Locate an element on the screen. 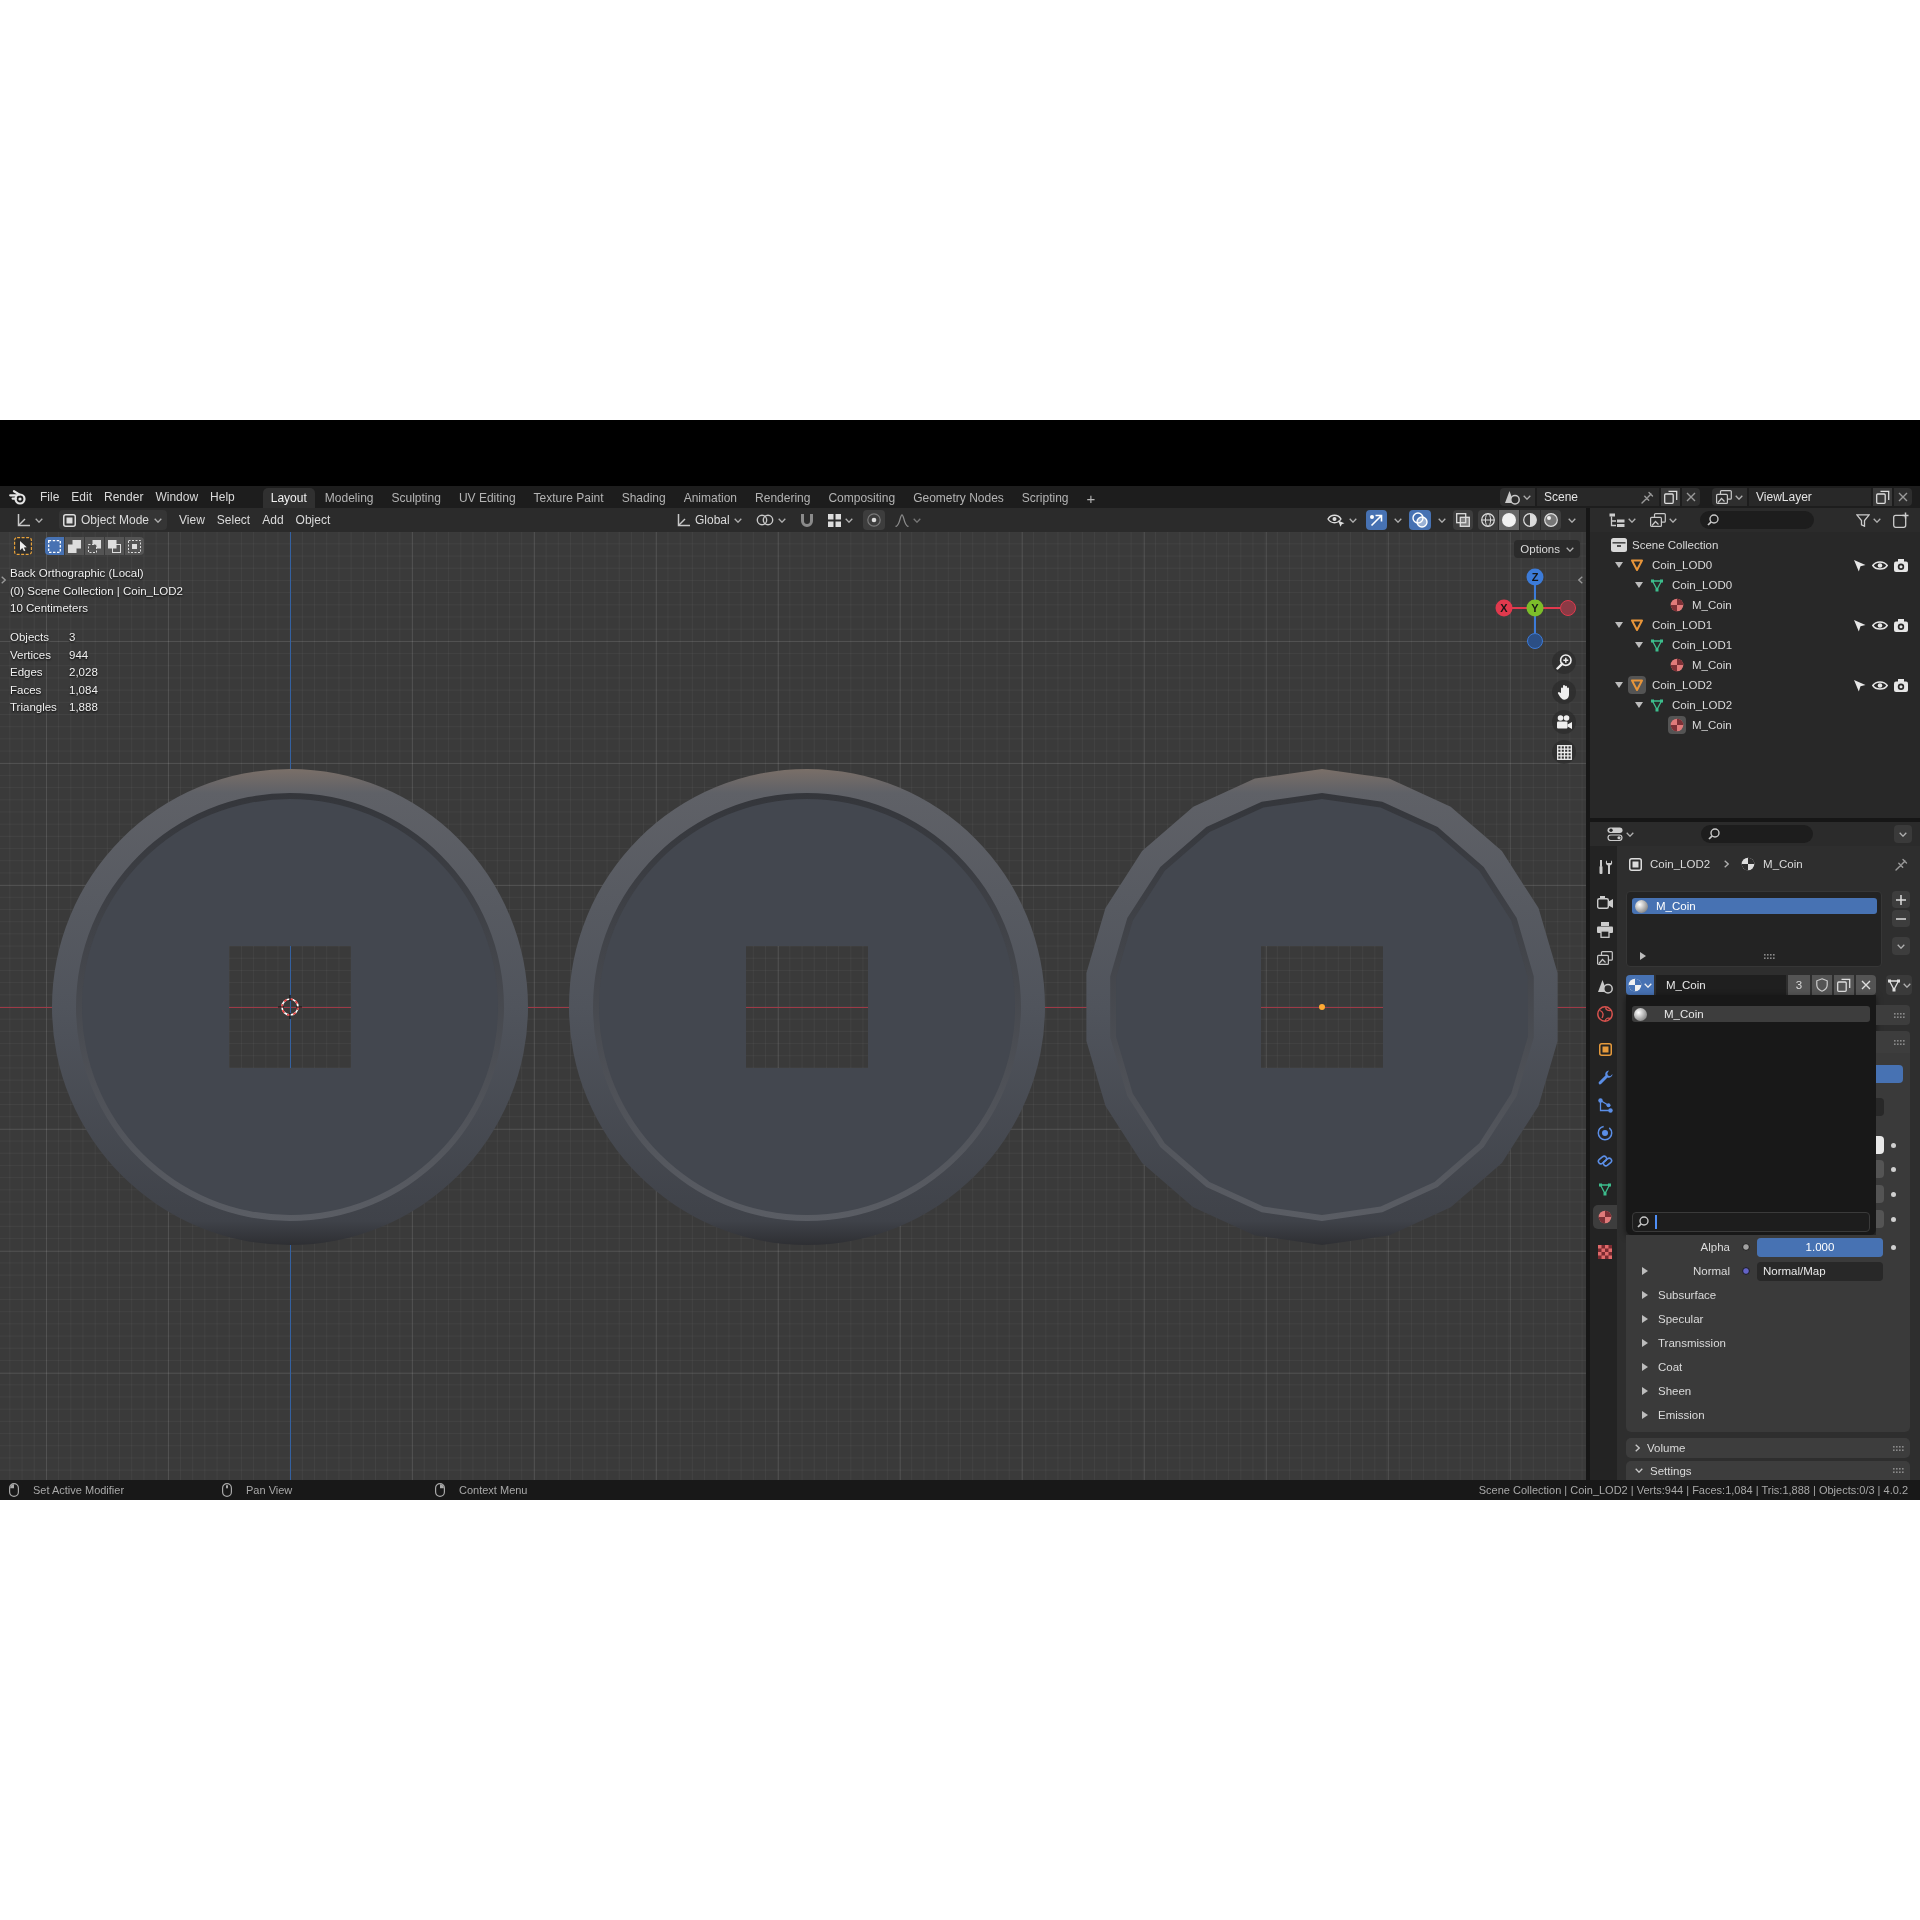  chevron-icon is located at coordinates (1580, 580).